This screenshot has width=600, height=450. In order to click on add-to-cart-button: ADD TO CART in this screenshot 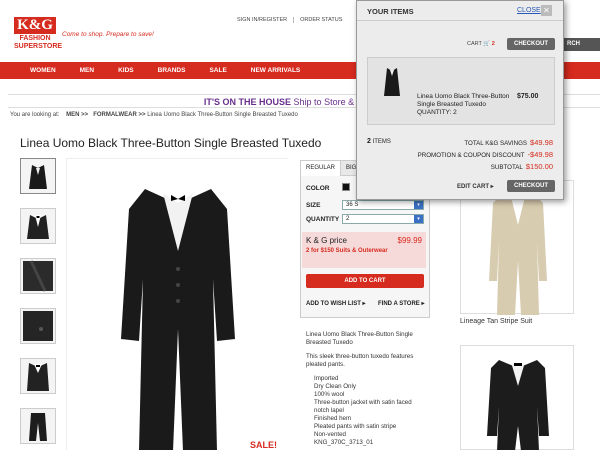, I will do `click(365, 281)`.